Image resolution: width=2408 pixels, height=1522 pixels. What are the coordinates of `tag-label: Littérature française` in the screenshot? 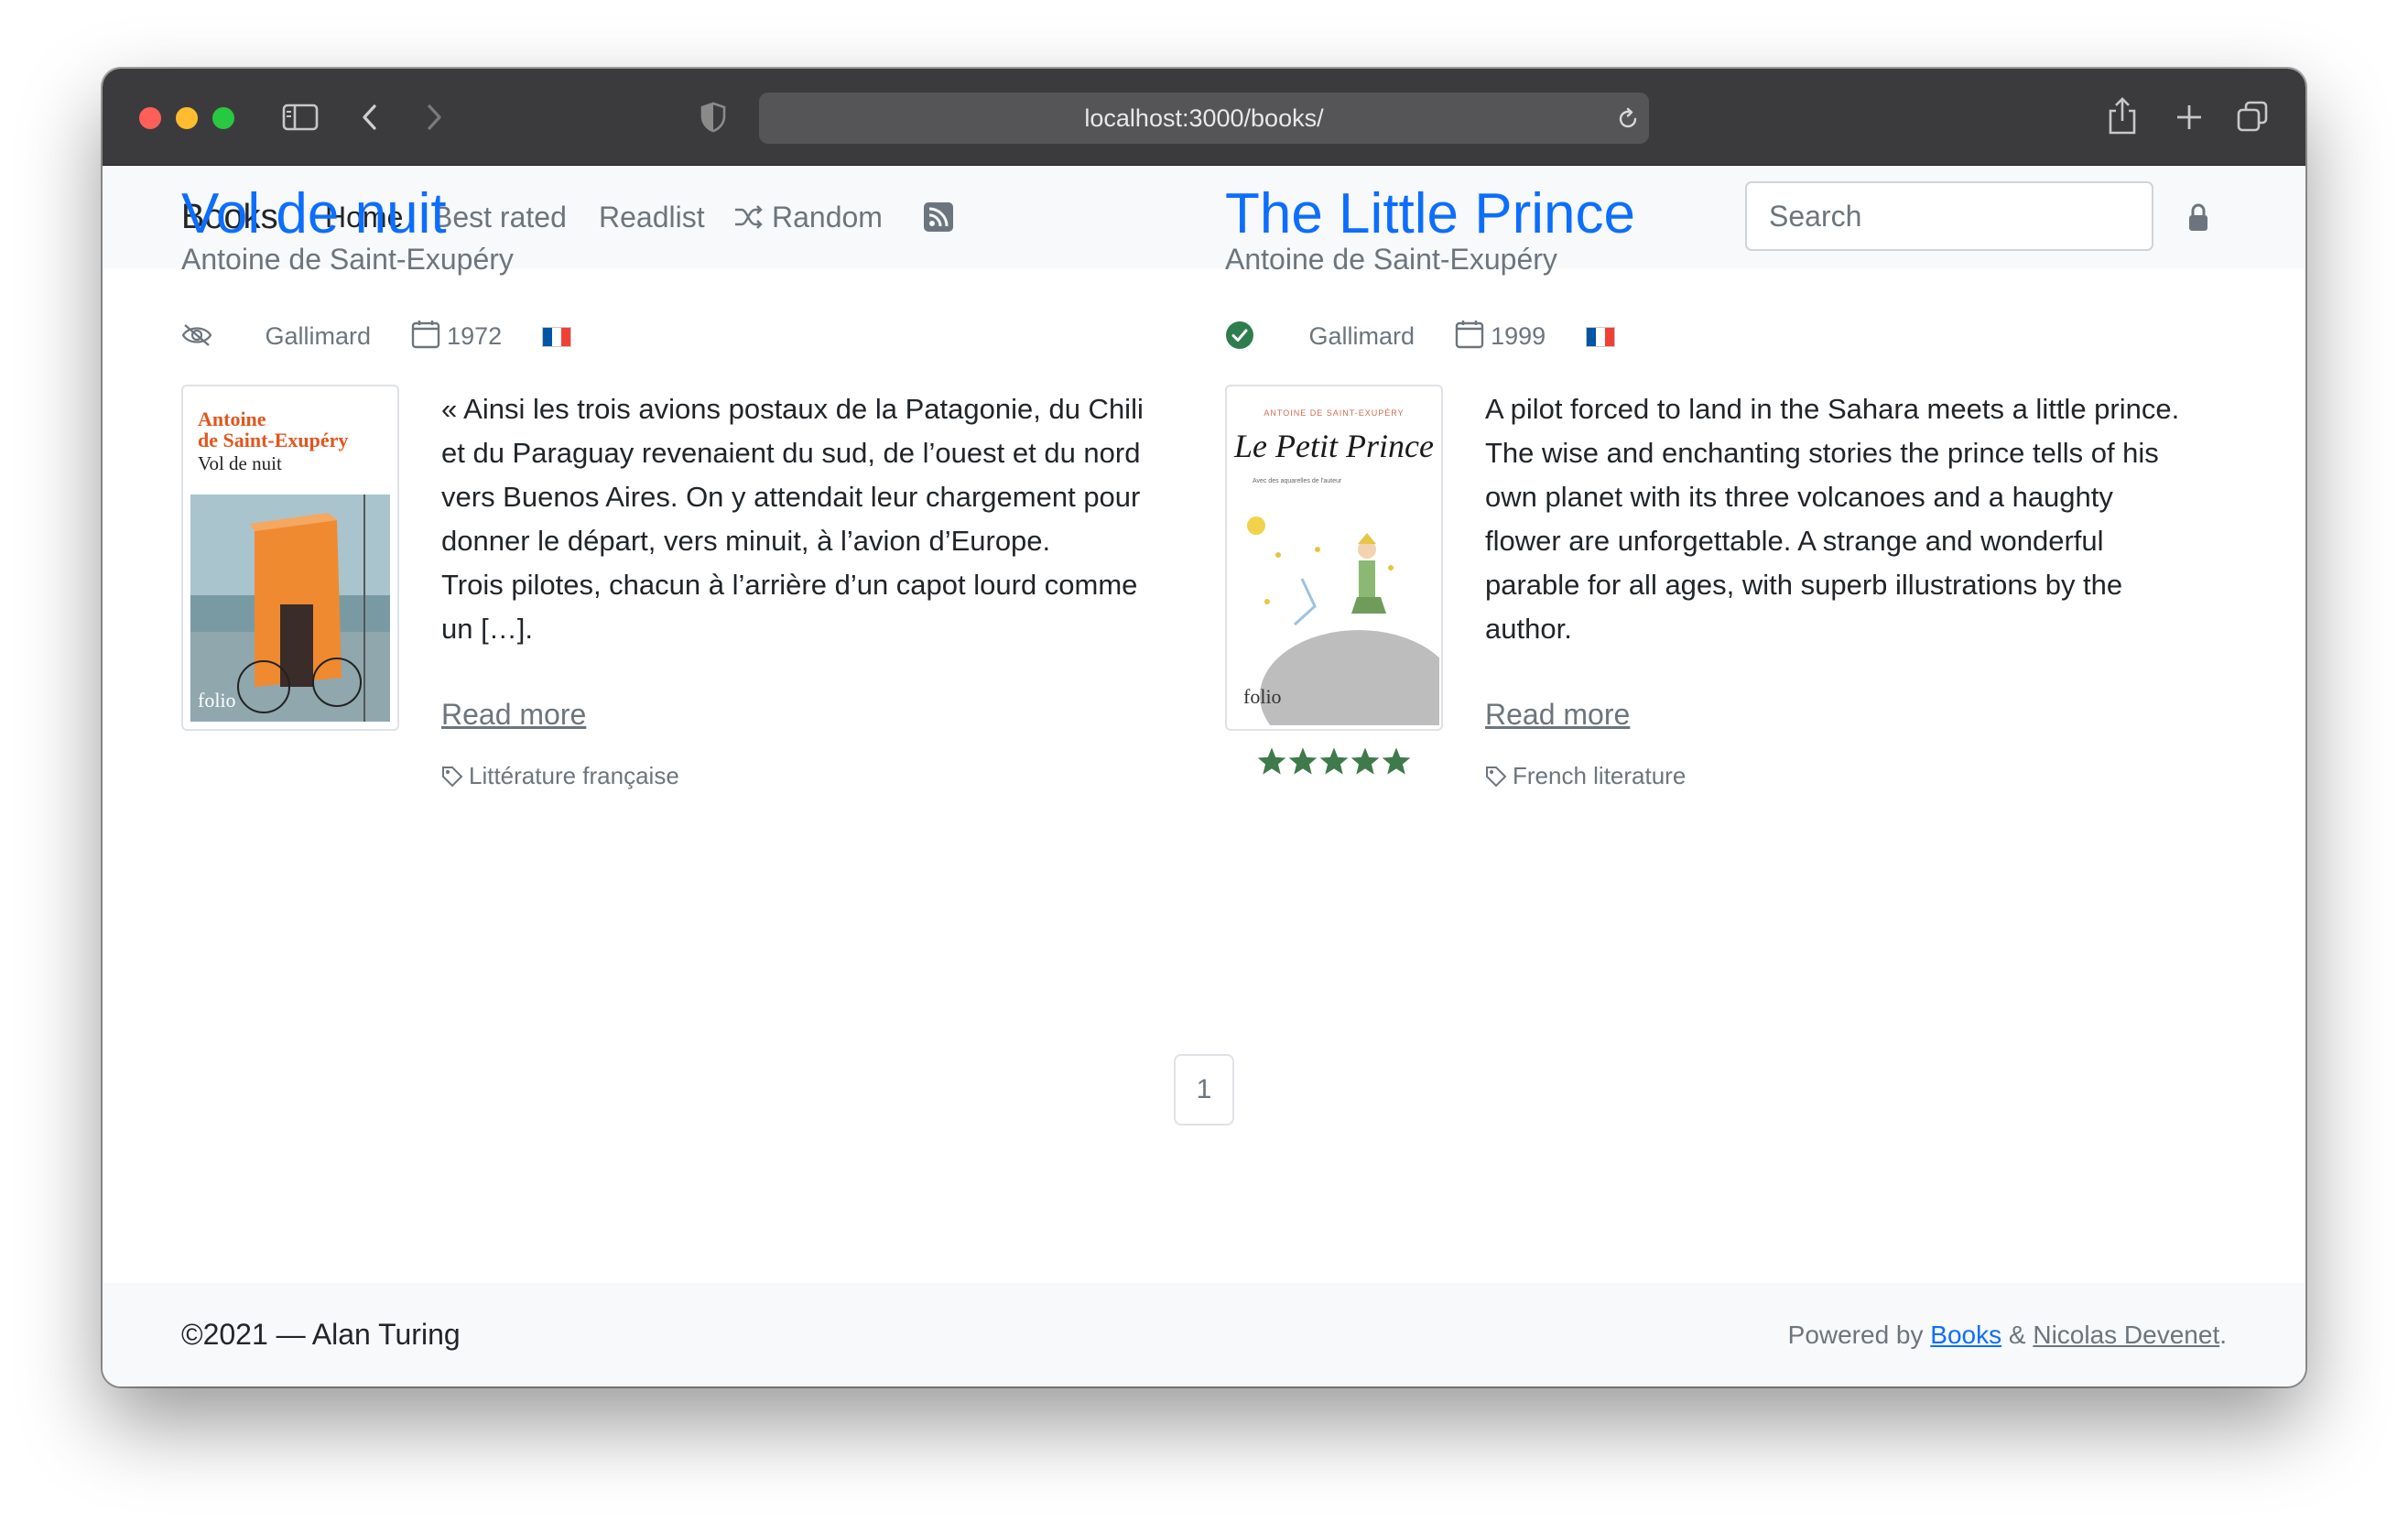 It's located at (574, 775).